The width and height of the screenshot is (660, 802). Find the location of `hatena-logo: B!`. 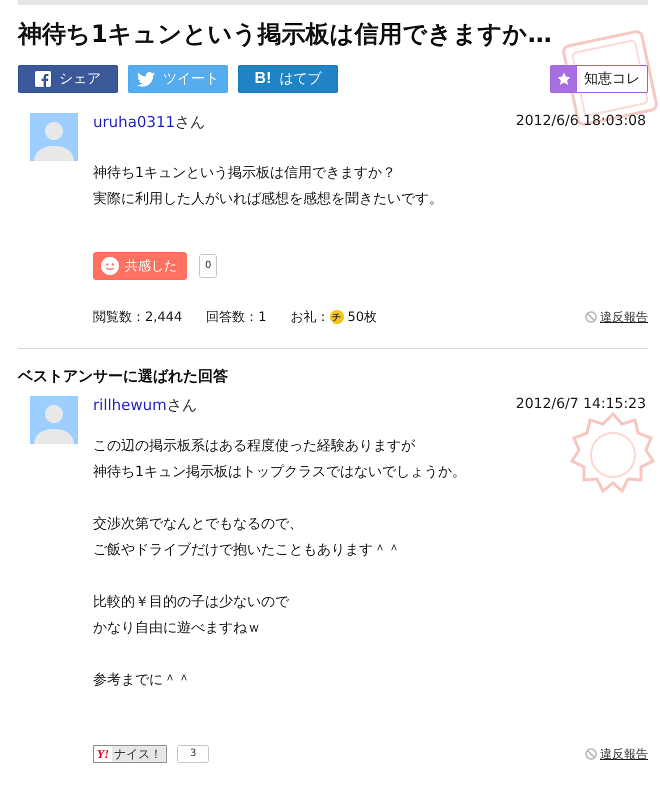

hatena-logo: B! is located at coordinates (263, 79).